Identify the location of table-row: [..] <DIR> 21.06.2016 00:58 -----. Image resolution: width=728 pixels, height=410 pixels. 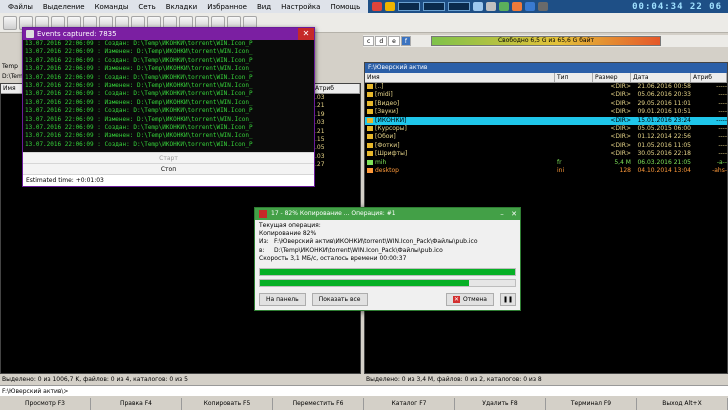
(546, 87).